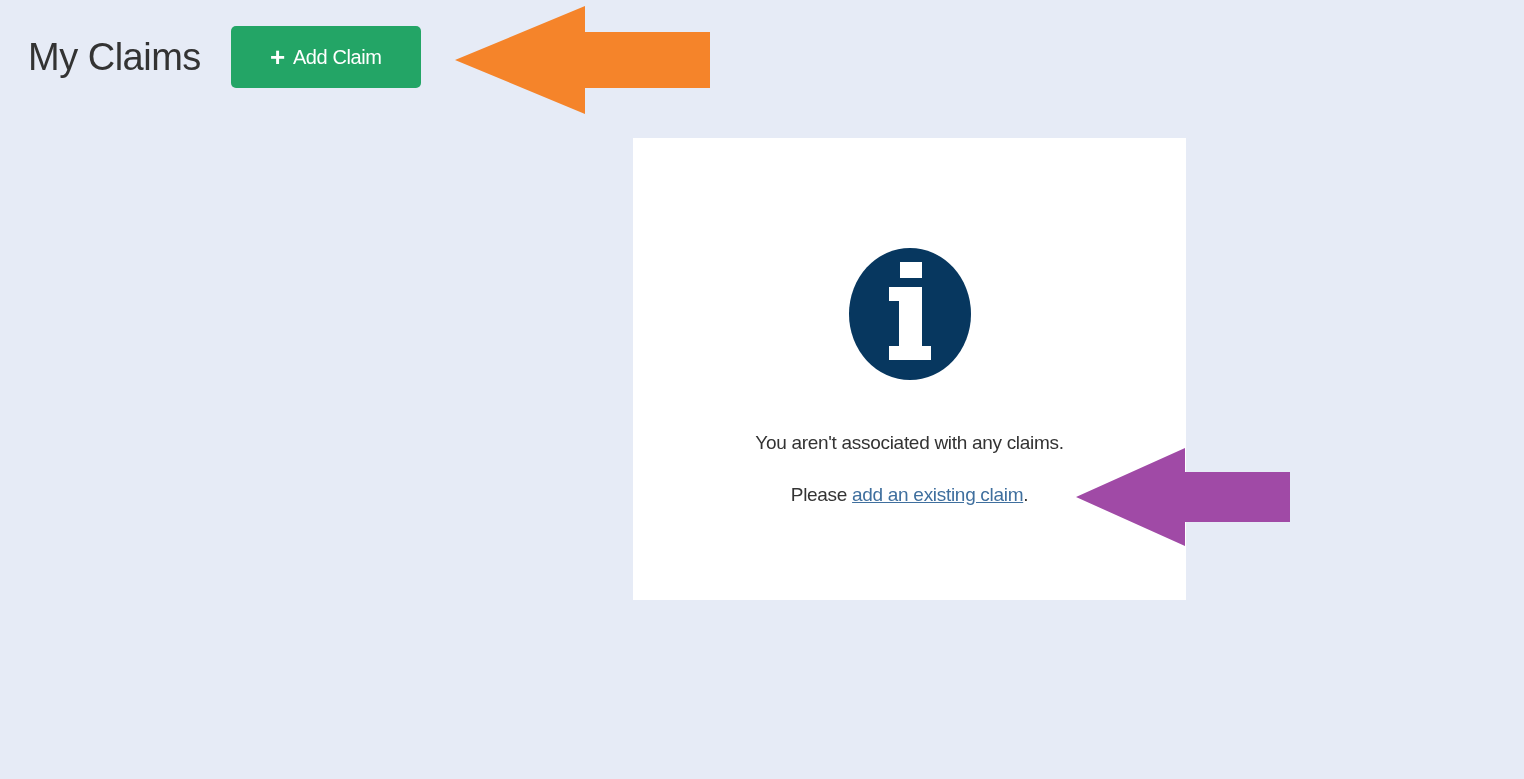 The width and height of the screenshot is (1524, 779). What do you see at coordinates (909, 314) in the screenshot?
I see `info-icon` at bounding box center [909, 314].